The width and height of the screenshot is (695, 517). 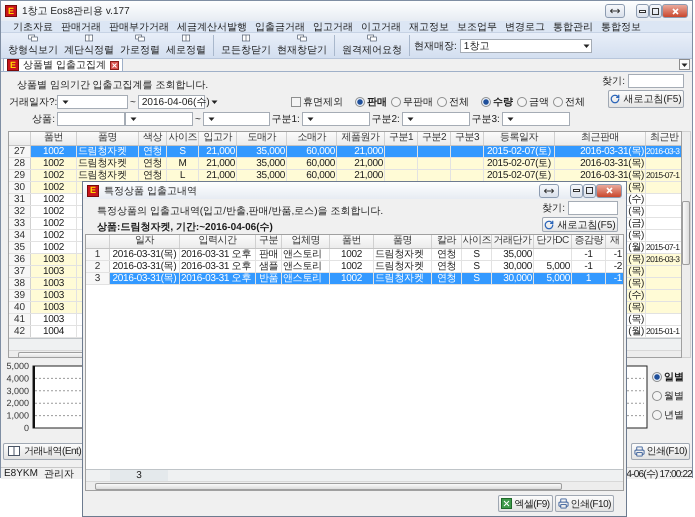 What do you see at coordinates (429, 27) in the screenshot?
I see `menu-item: 재고정보` at bounding box center [429, 27].